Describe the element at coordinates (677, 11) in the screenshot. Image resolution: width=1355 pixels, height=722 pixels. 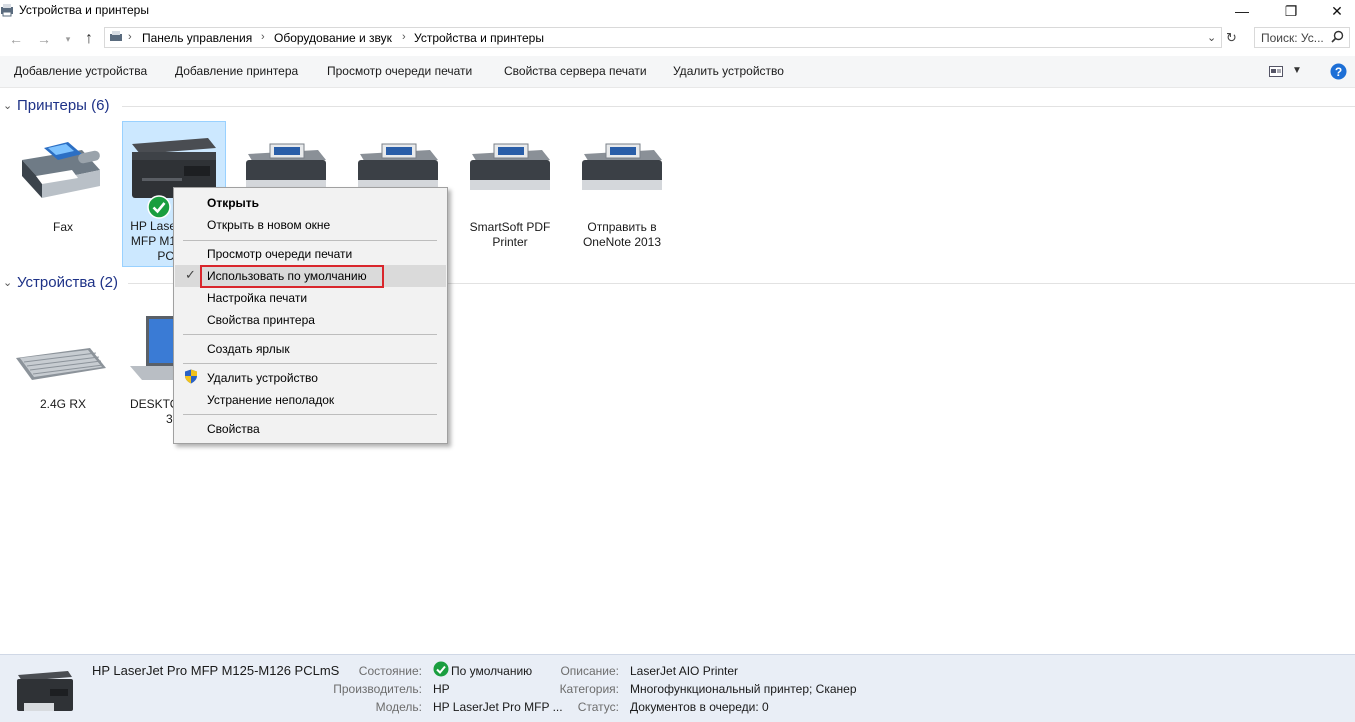
I see `title-bar: Устройства и принтеры — ❐ ✕` at that location.